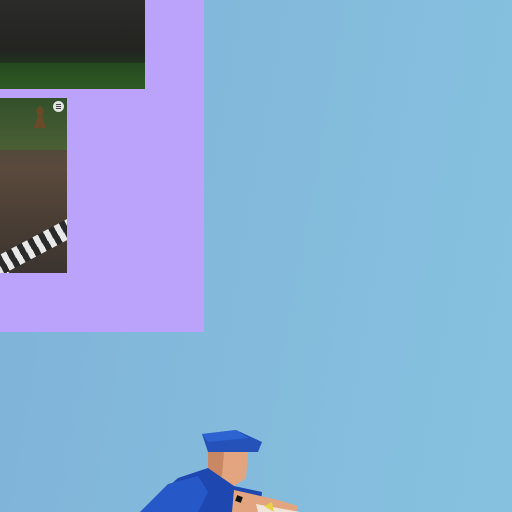 The width and height of the screenshot is (512, 512). Describe the element at coordinates (40, 117) in the screenshot. I see `thumbnail-figure` at that location.